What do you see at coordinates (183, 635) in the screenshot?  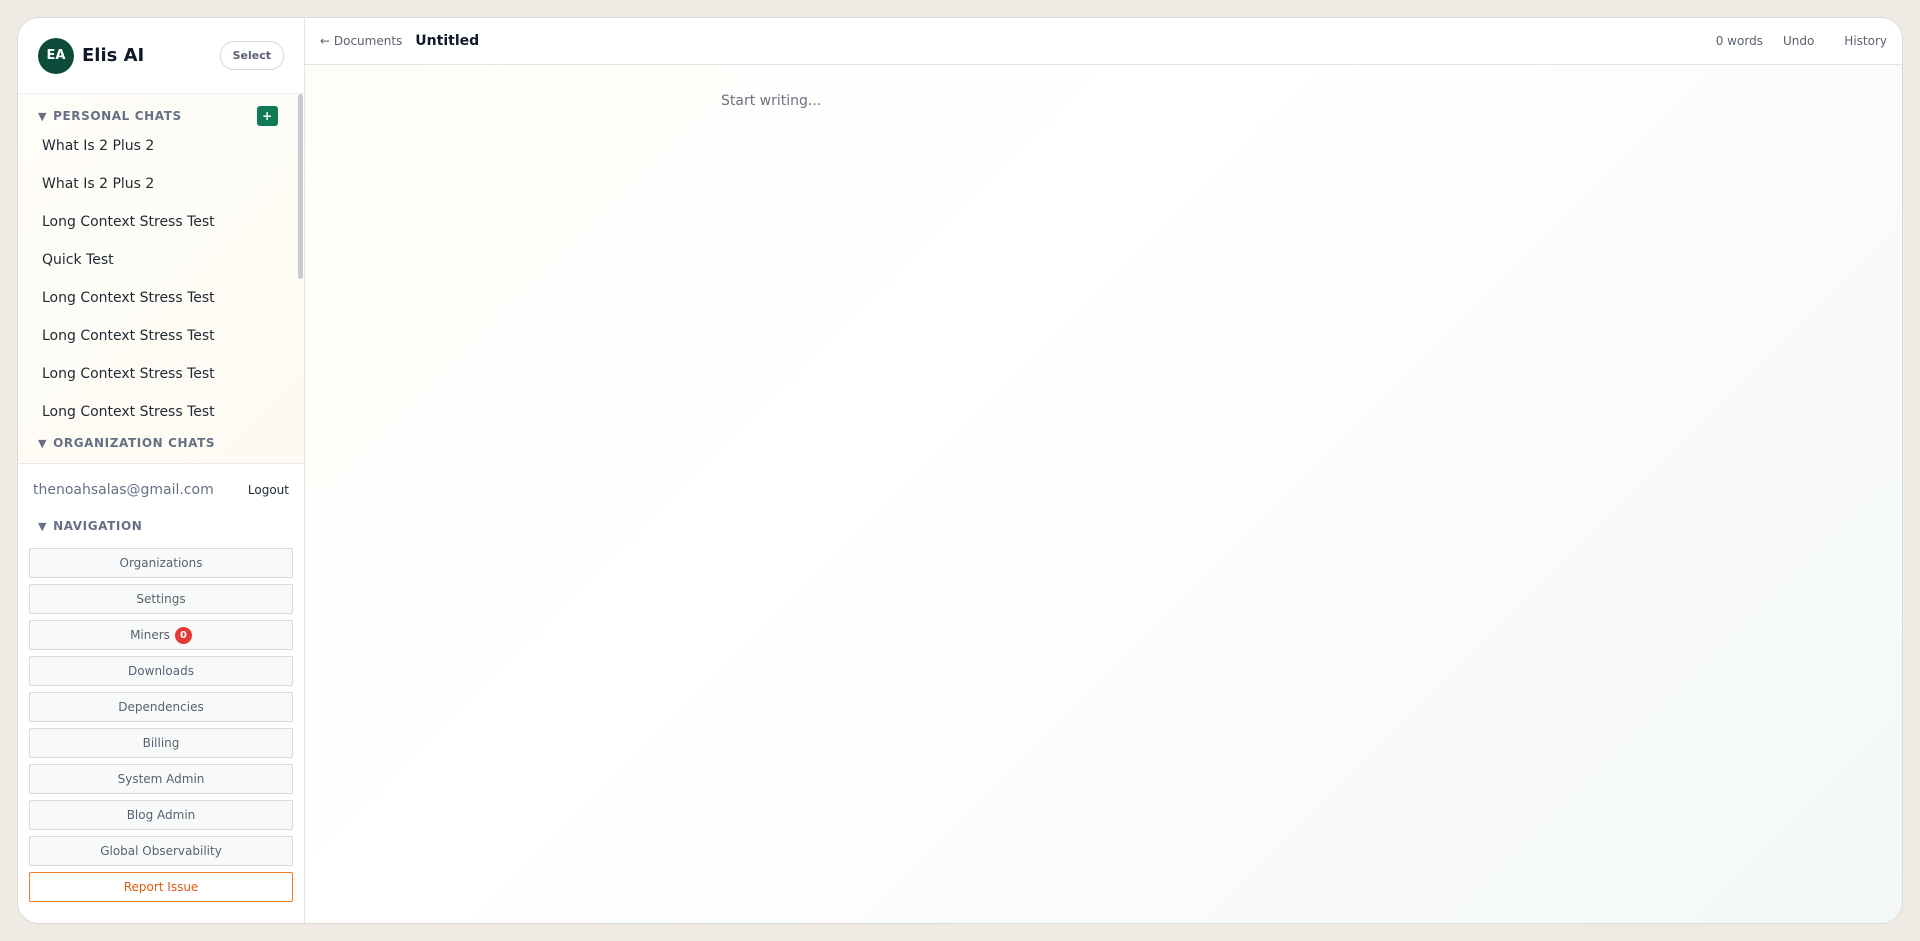 I see `miners-count-badge: 0` at bounding box center [183, 635].